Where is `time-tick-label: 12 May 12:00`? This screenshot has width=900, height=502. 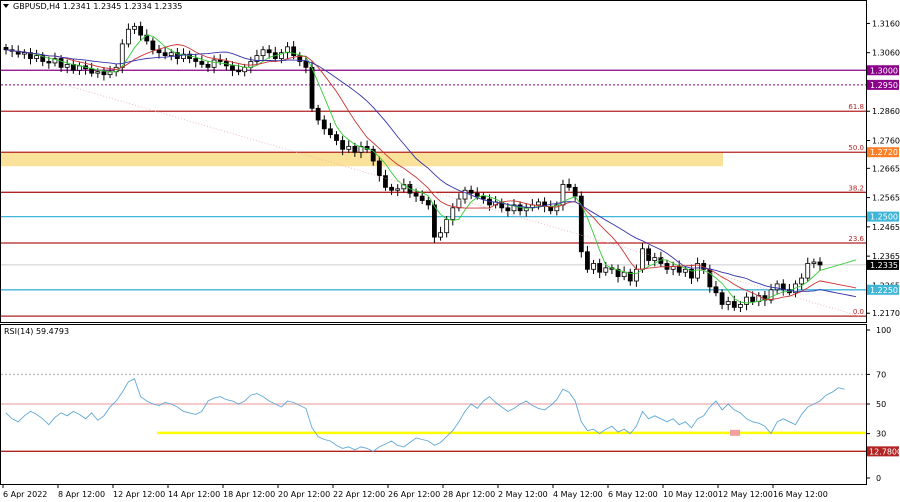
time-tick-label: 12 May 12:00 is located at coordinates (745, 494).